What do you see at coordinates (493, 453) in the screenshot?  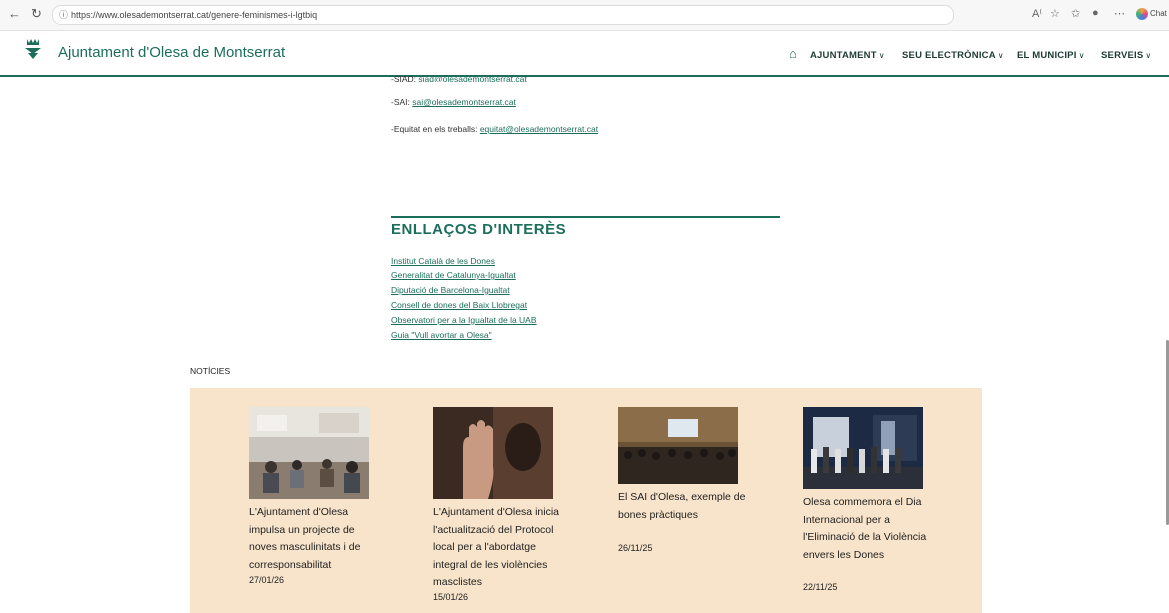 I see `news-image-raised-hand` at bounding box center [493, 453].